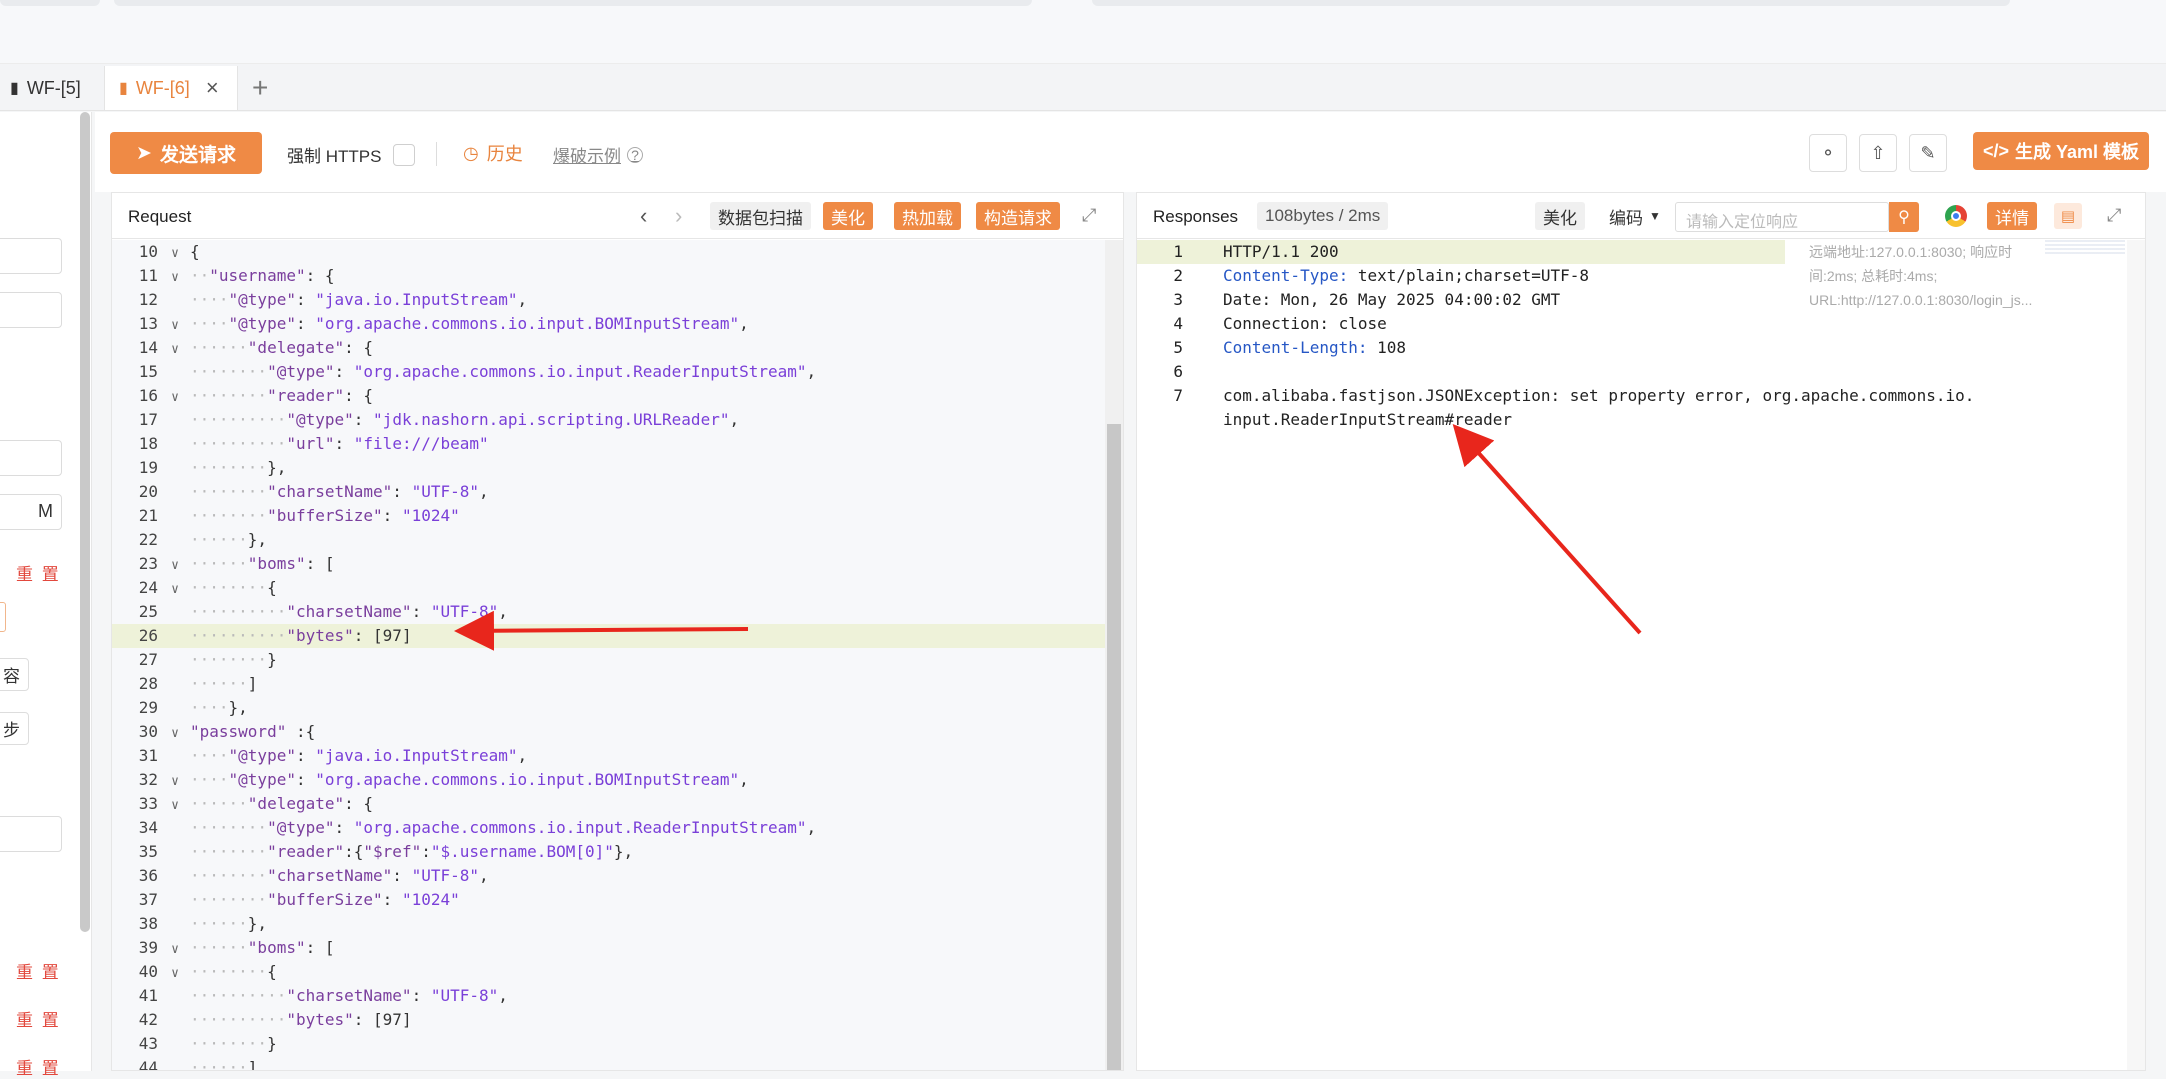  Describe the element at coordinates (612, 516) in the screenshot. I see `code-line: 21 ········"bufferSize": "1024"` at that location.